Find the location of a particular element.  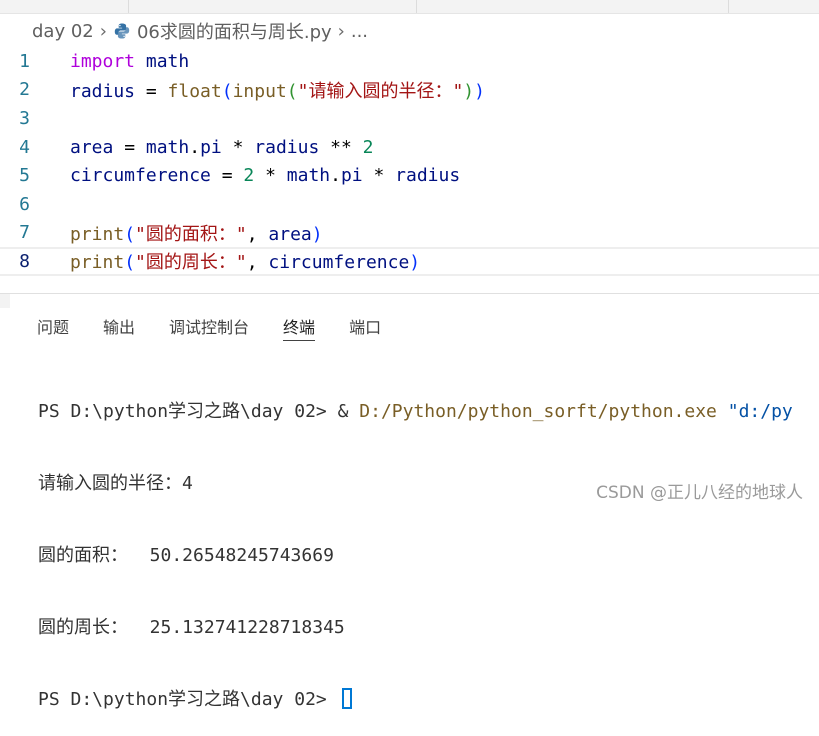

terminal-line: 圆的面积： 50.26548245743669 is located at coordinates (186, 555).